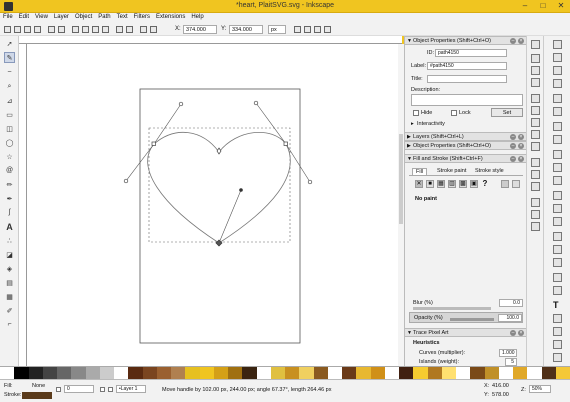 This screenshot has height=402, width=570. Describe the element at coordinates (557, 357) in the screenshot. I see `preferences-icon` at that location.